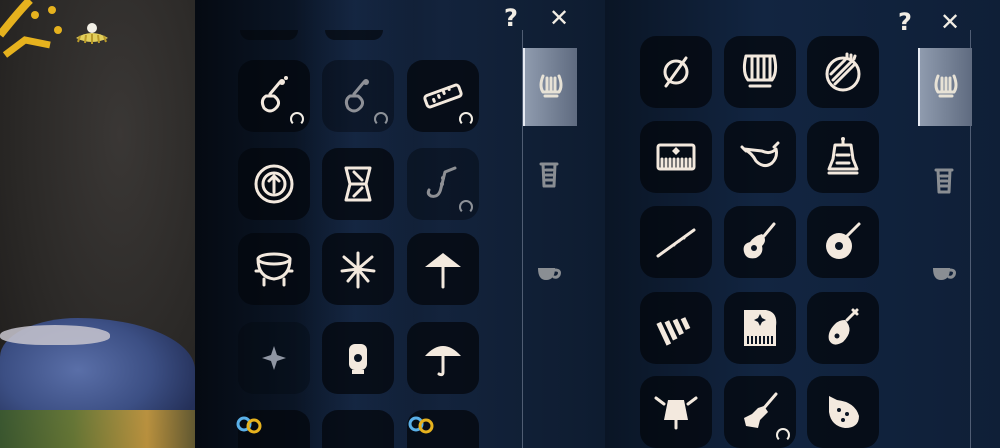 The image size is (1000, 448). I want to click on handpan-icon, so click(843, 72).